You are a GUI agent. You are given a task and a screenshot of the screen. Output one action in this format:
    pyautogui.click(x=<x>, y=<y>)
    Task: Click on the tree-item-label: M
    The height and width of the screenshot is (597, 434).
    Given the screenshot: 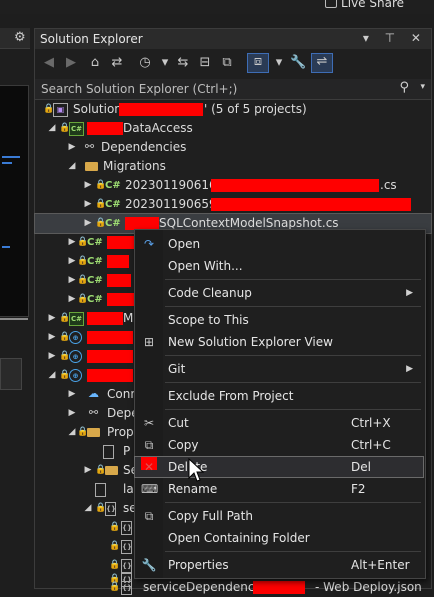 What is the action you would take?
    pyautogui.click(x=128, y=318)
    